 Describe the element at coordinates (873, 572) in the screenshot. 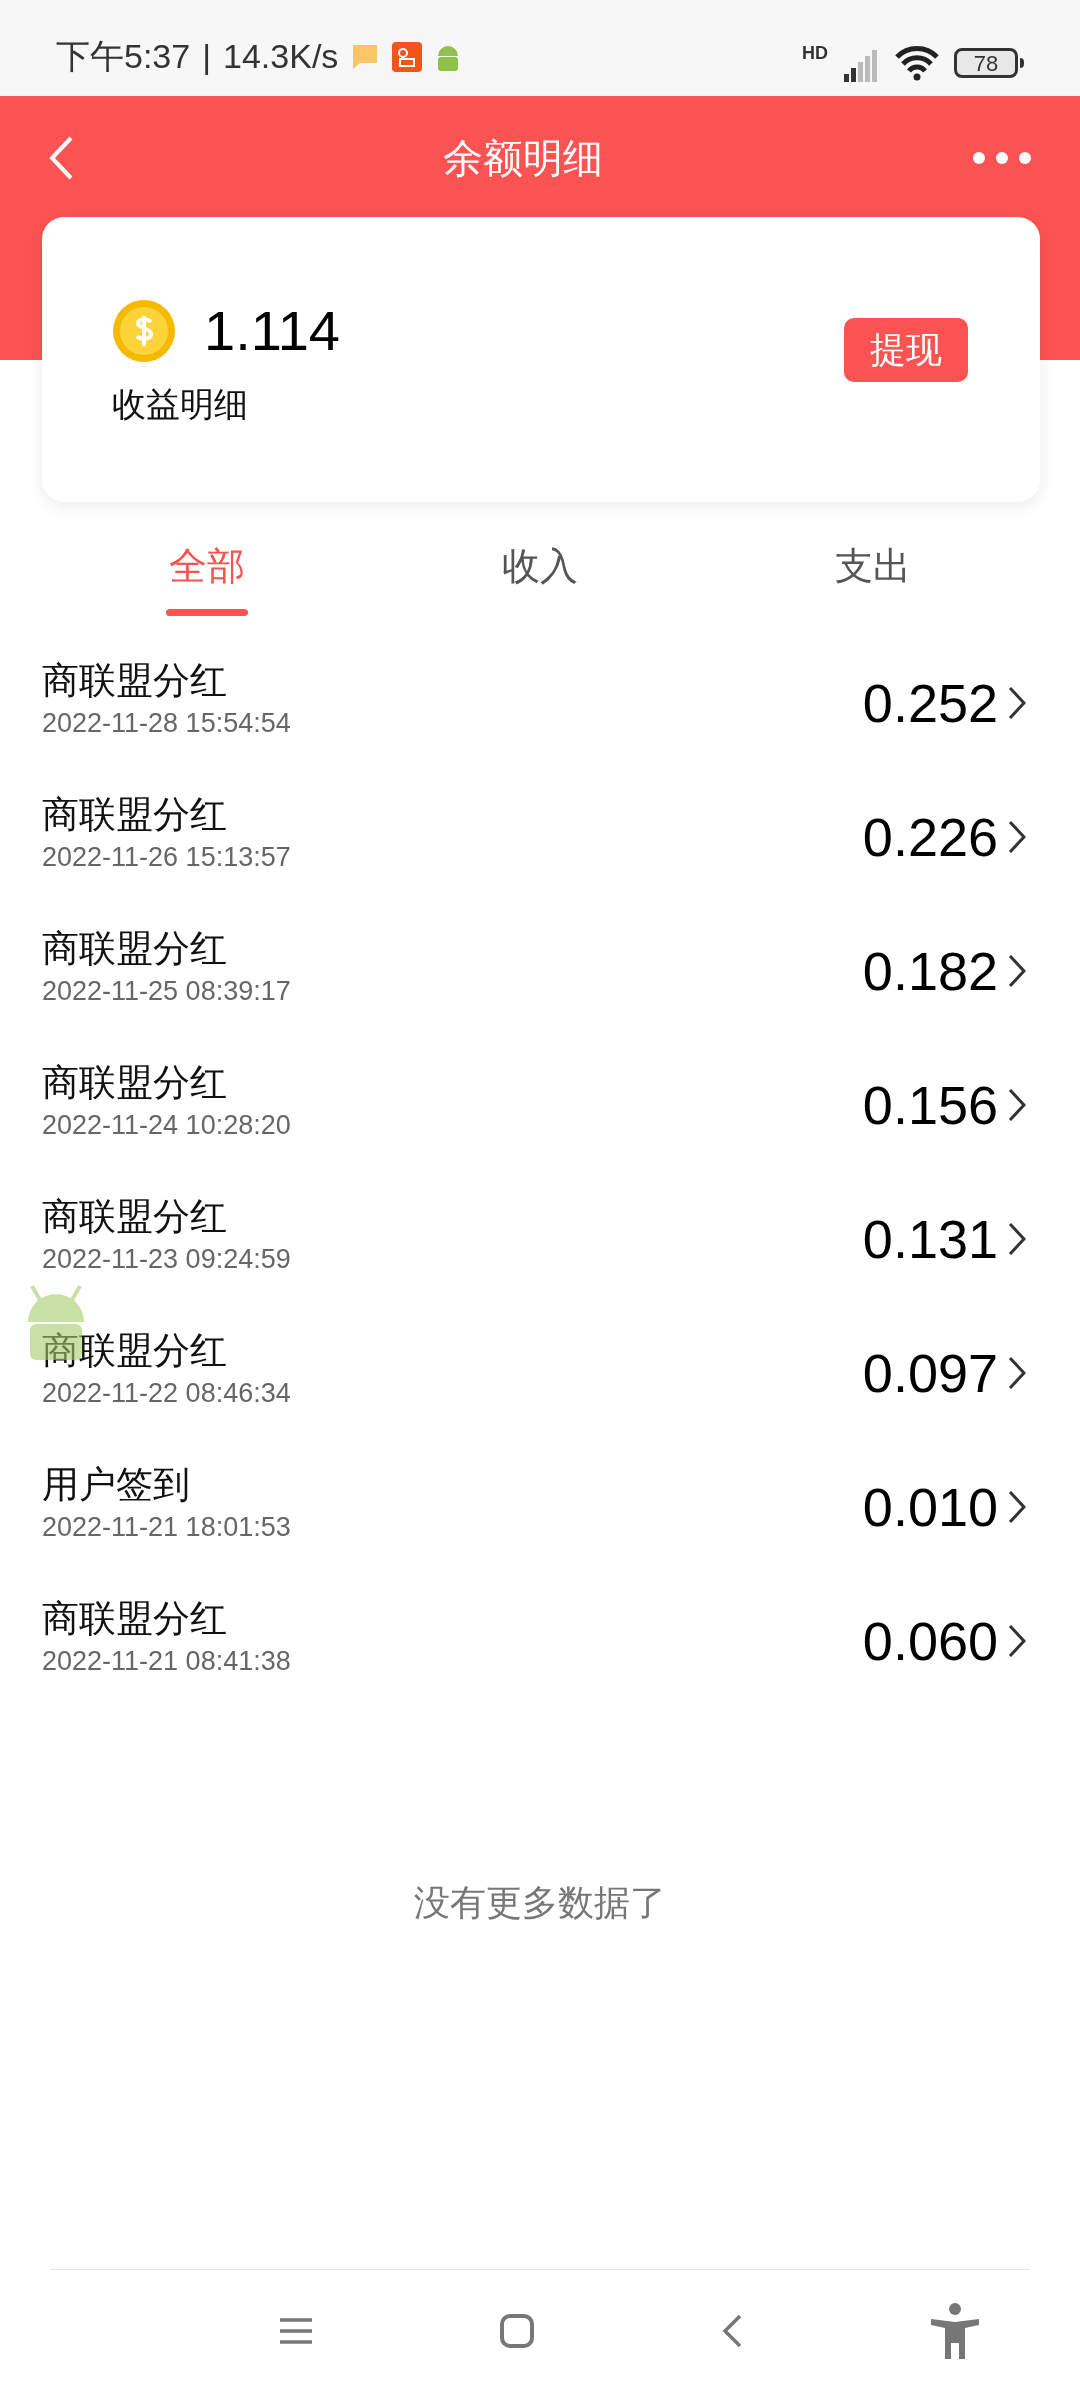

I see `tab: 支出` at that location.